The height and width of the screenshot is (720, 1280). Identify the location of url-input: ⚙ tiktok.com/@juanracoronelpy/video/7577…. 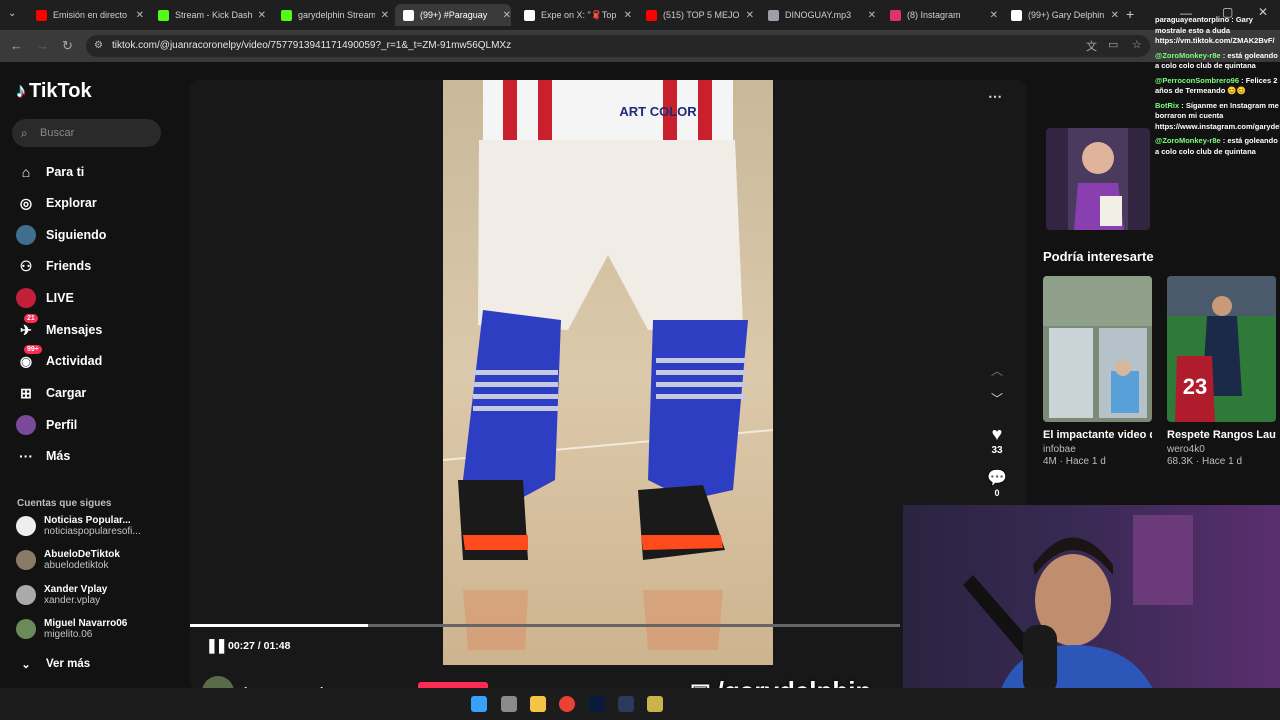
(618, 46).